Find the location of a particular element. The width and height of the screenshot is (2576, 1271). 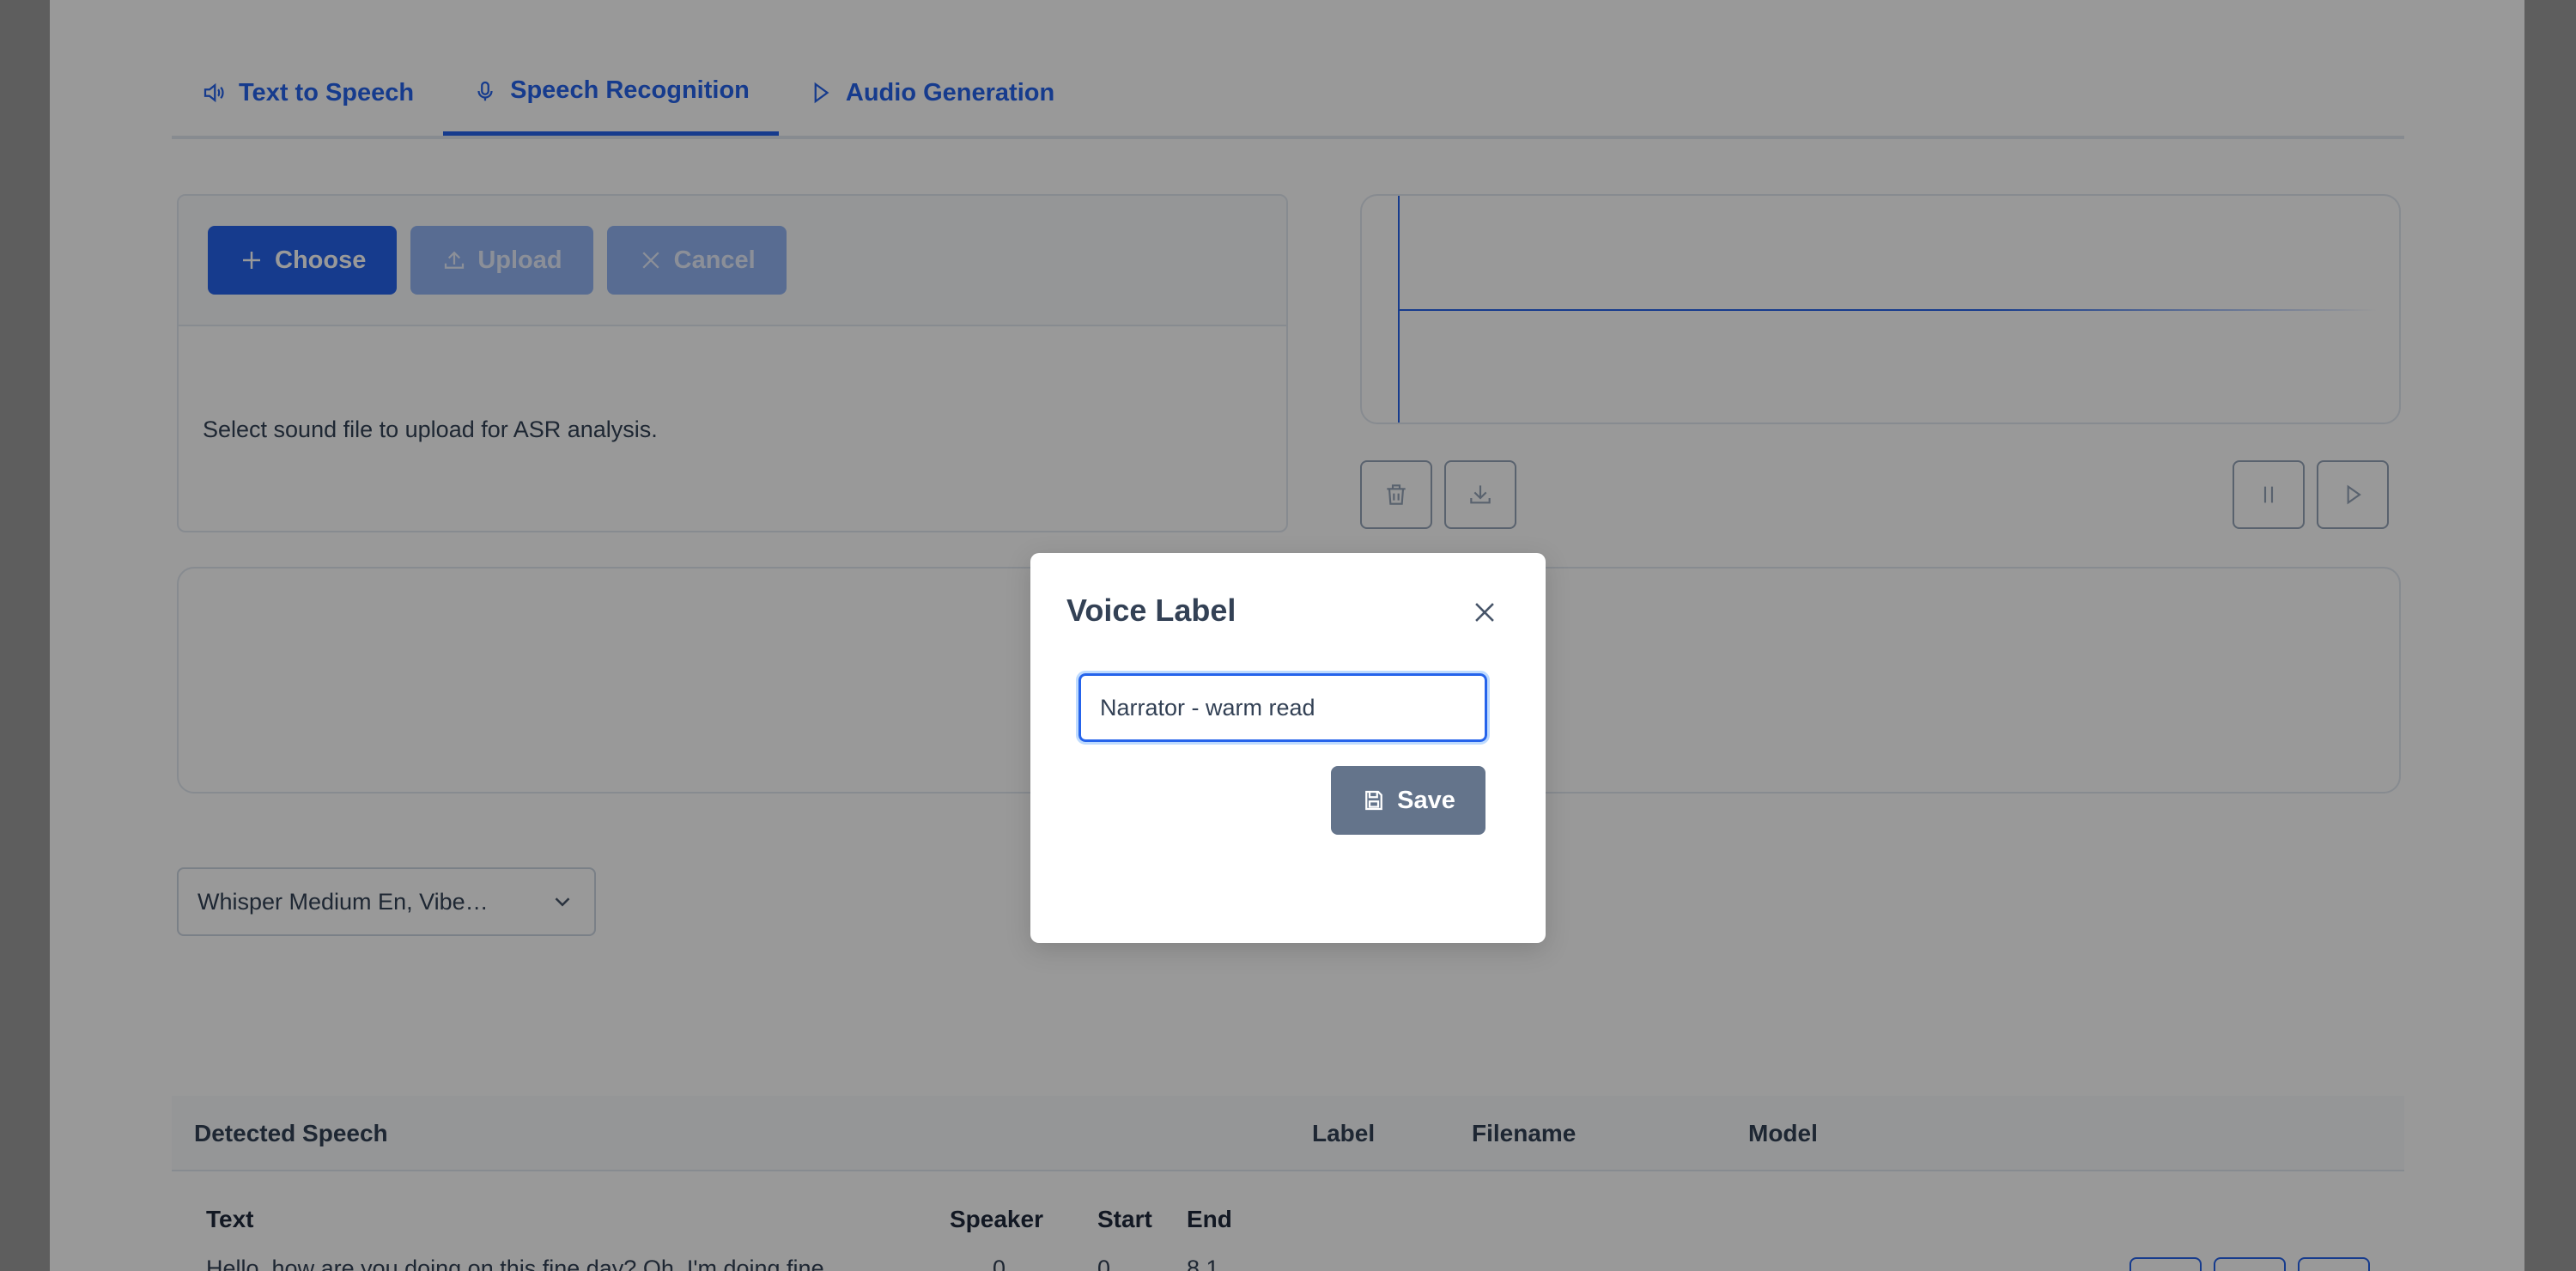

voice-label-dialog: Voice Label Save is located at coordinates (1288, 748).